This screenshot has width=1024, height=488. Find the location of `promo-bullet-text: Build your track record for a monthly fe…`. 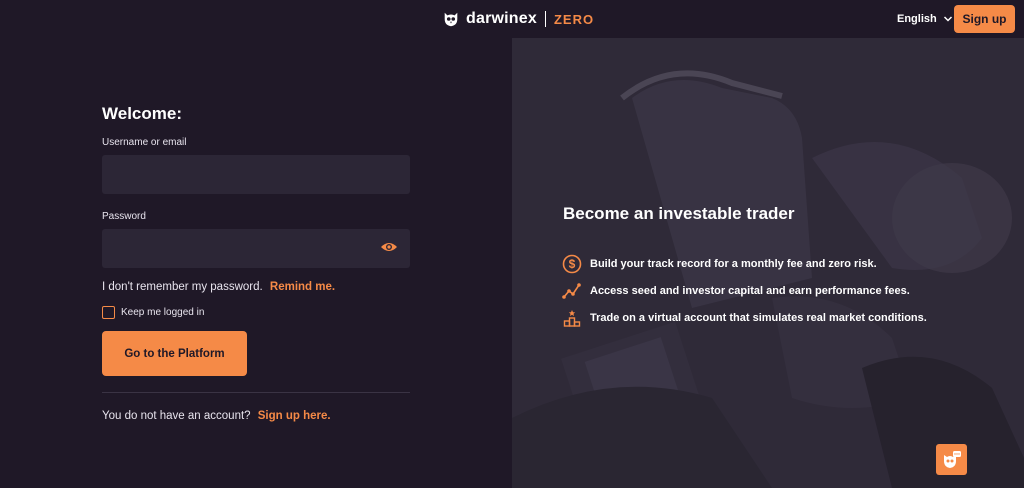

promo-bullet-text: Build your track record for a monthly fe… is located at coordinates (733, 263).